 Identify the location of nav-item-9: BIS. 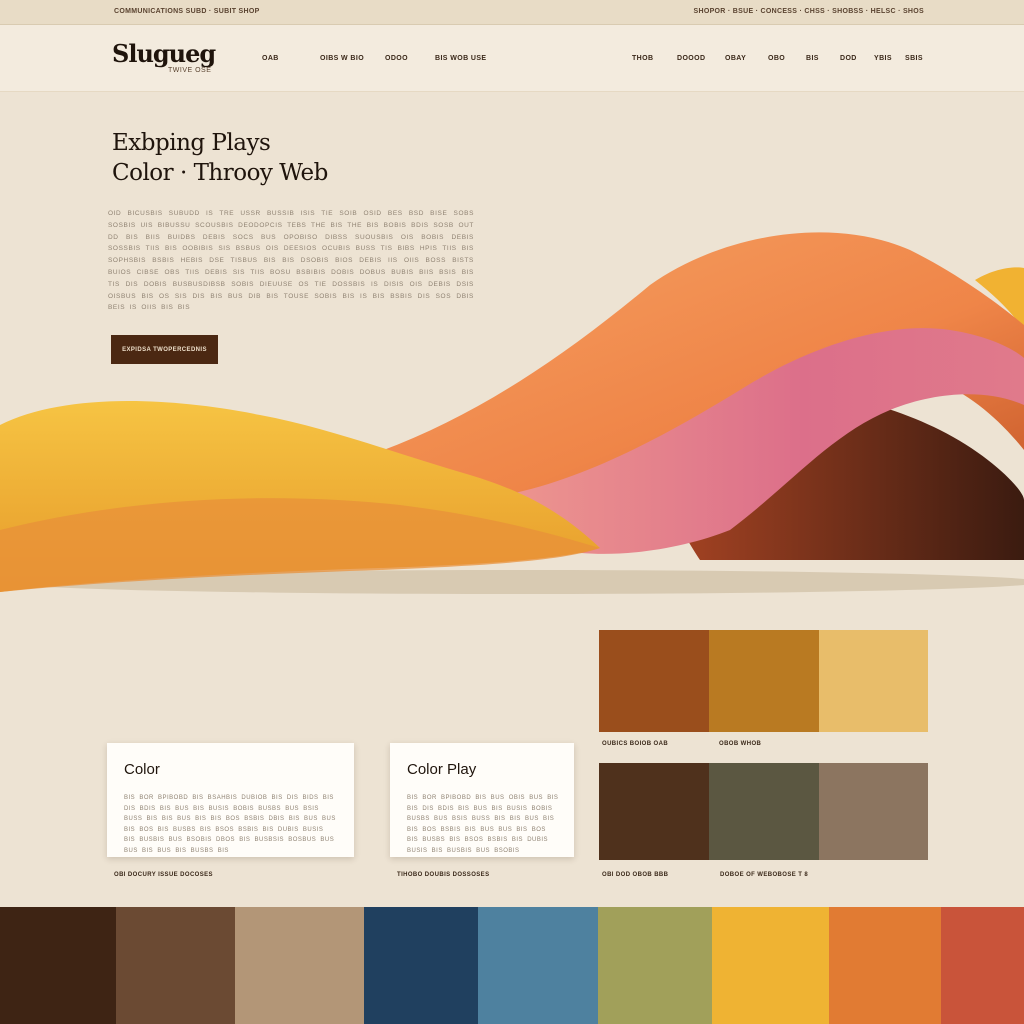
(812, 58).